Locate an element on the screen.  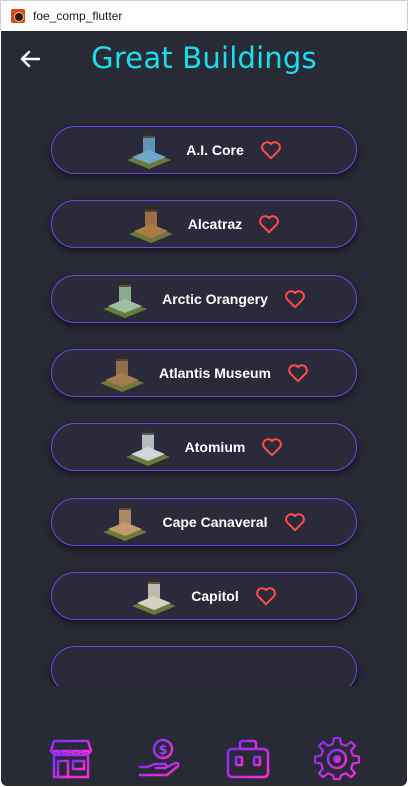
bottom-navigation: $ is located at coordinates (204, 758).